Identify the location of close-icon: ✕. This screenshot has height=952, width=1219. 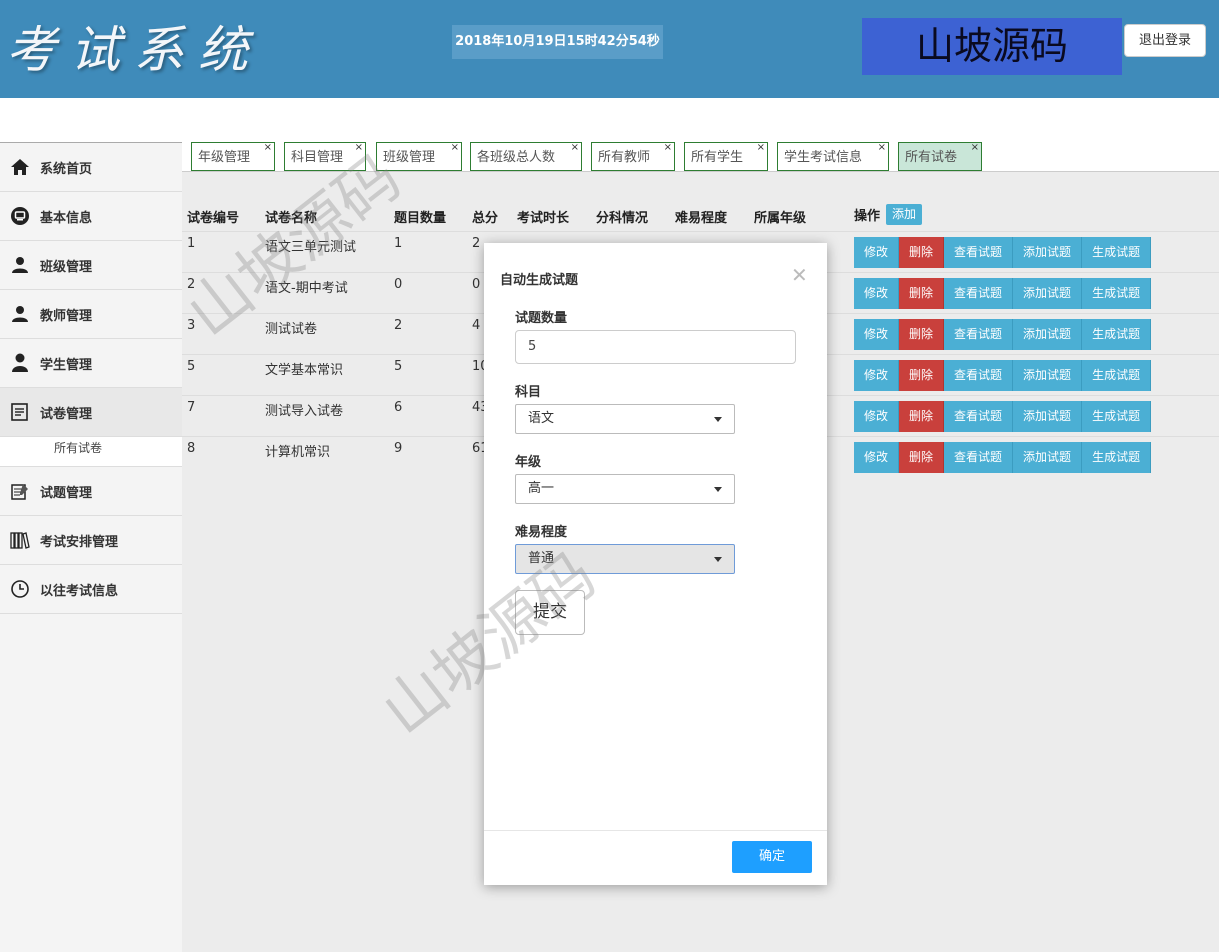
(799, 275).